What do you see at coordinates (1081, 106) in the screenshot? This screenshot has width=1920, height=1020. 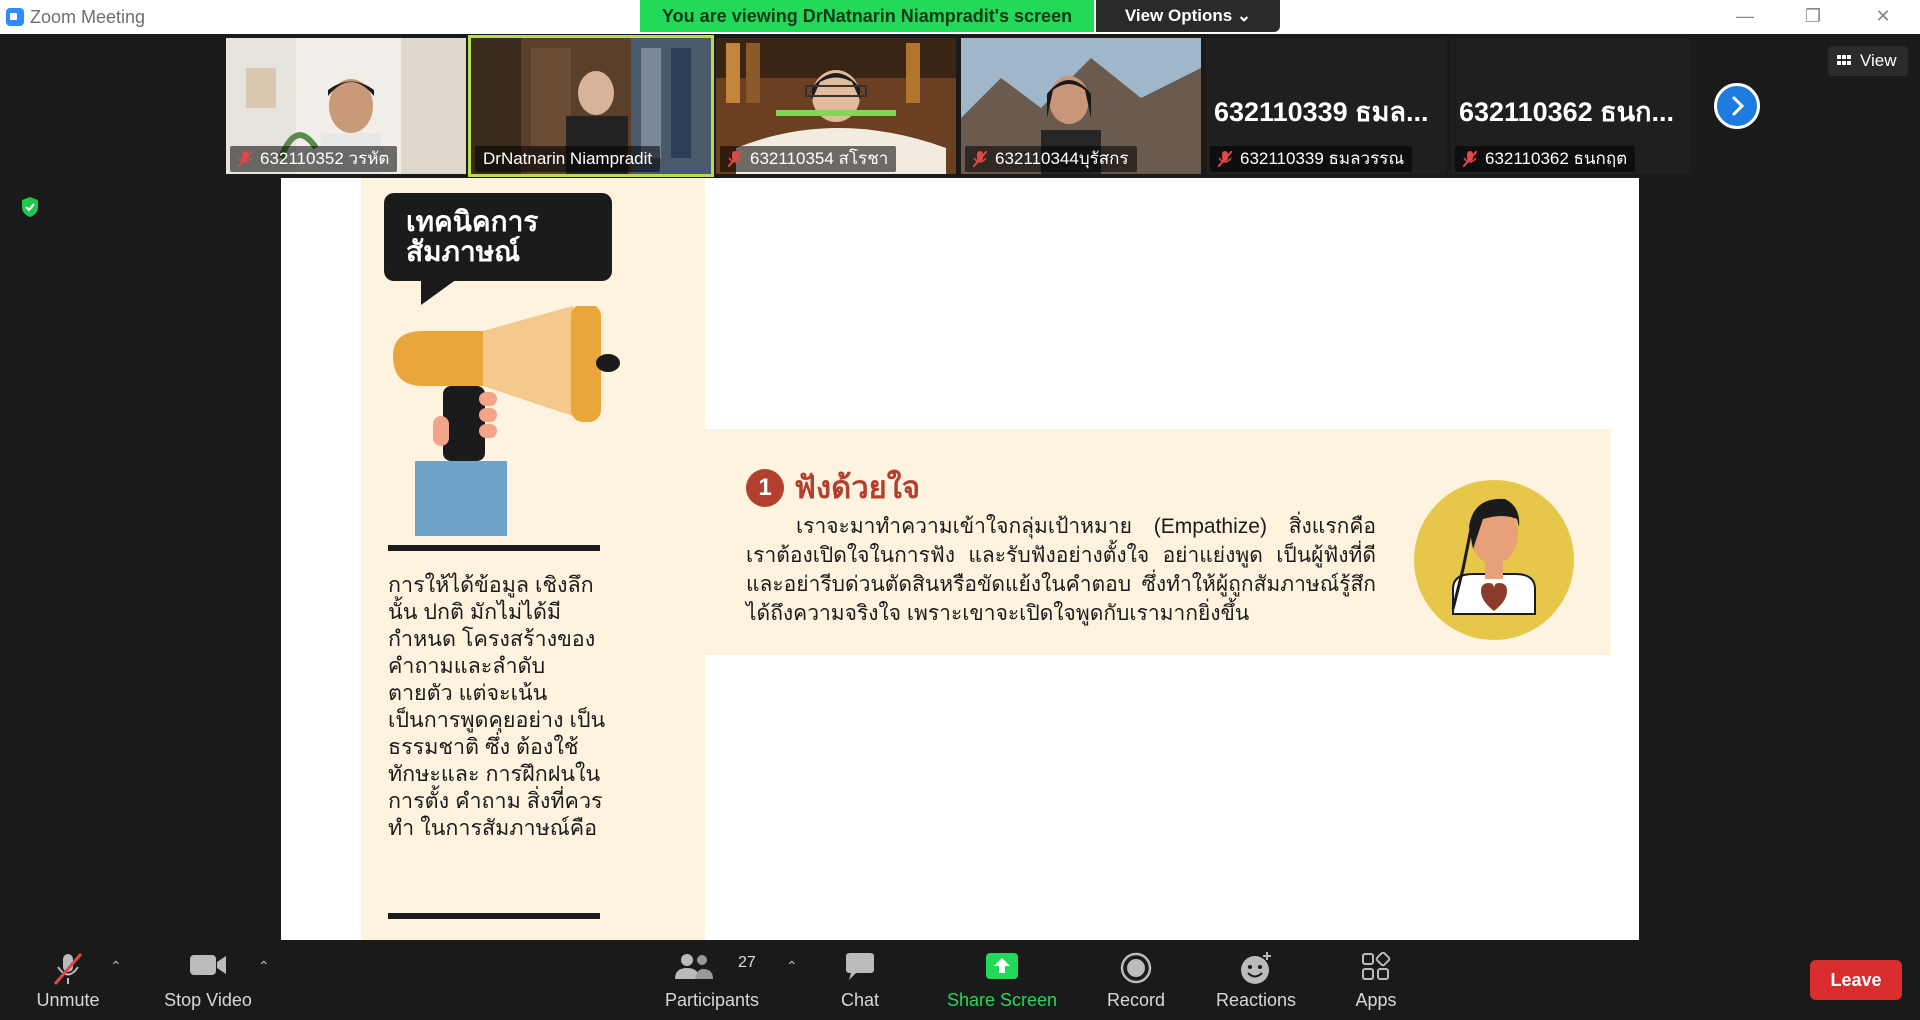 I see `participant-tile: 632110344บุรัสกร` at bounding box center [1081, 106].